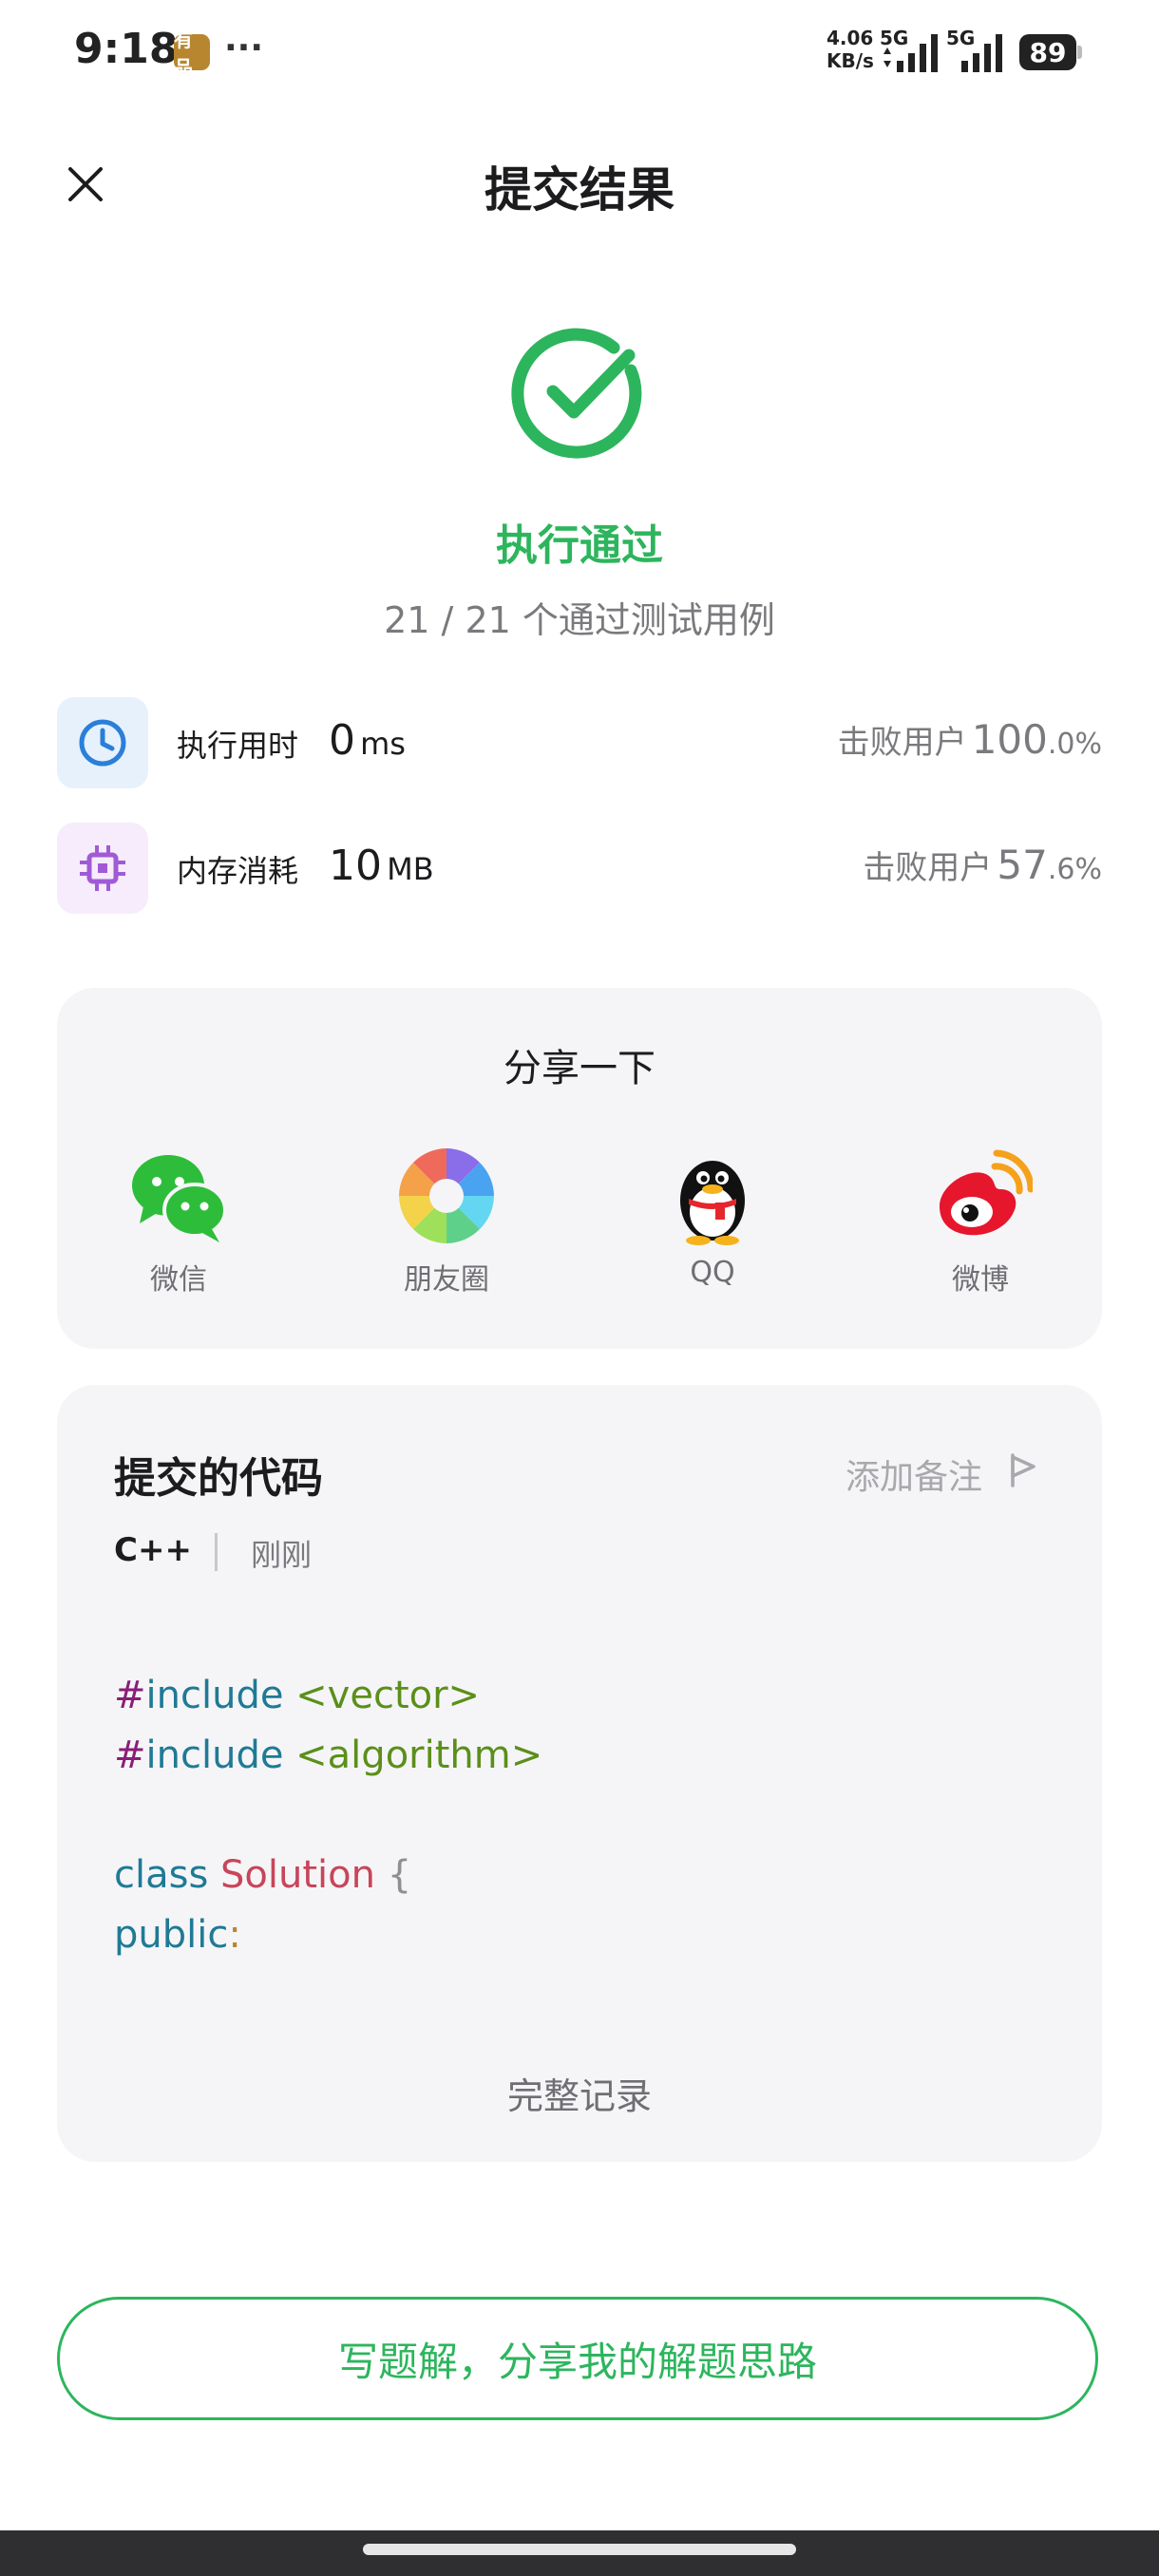 This screenshot has width=1159, height=2576. Describe the element at coordinates (342, 740) in the screenshot. I see `runtime-value: 0` at that location.